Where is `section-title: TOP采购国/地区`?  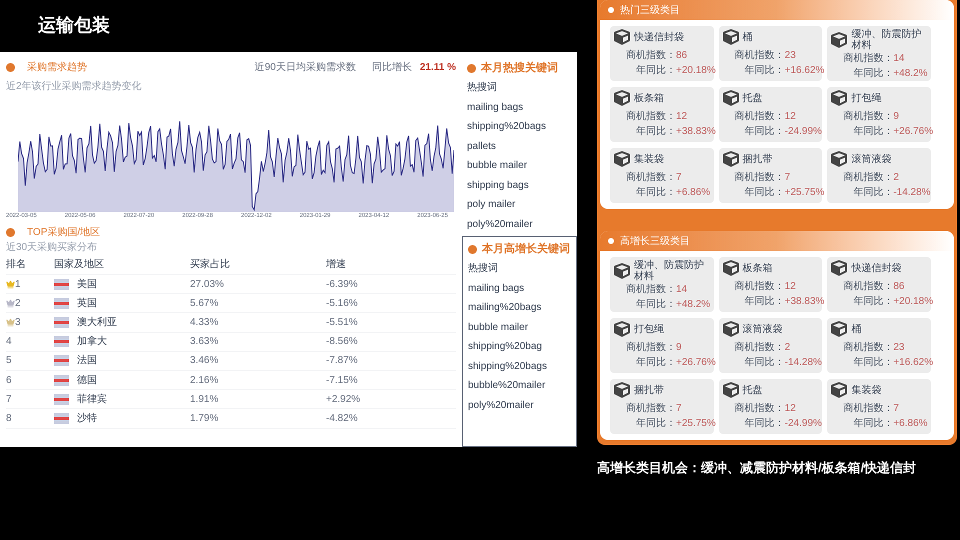
section-title: TOP采购国/地区 is located at coordinates (63, 233).